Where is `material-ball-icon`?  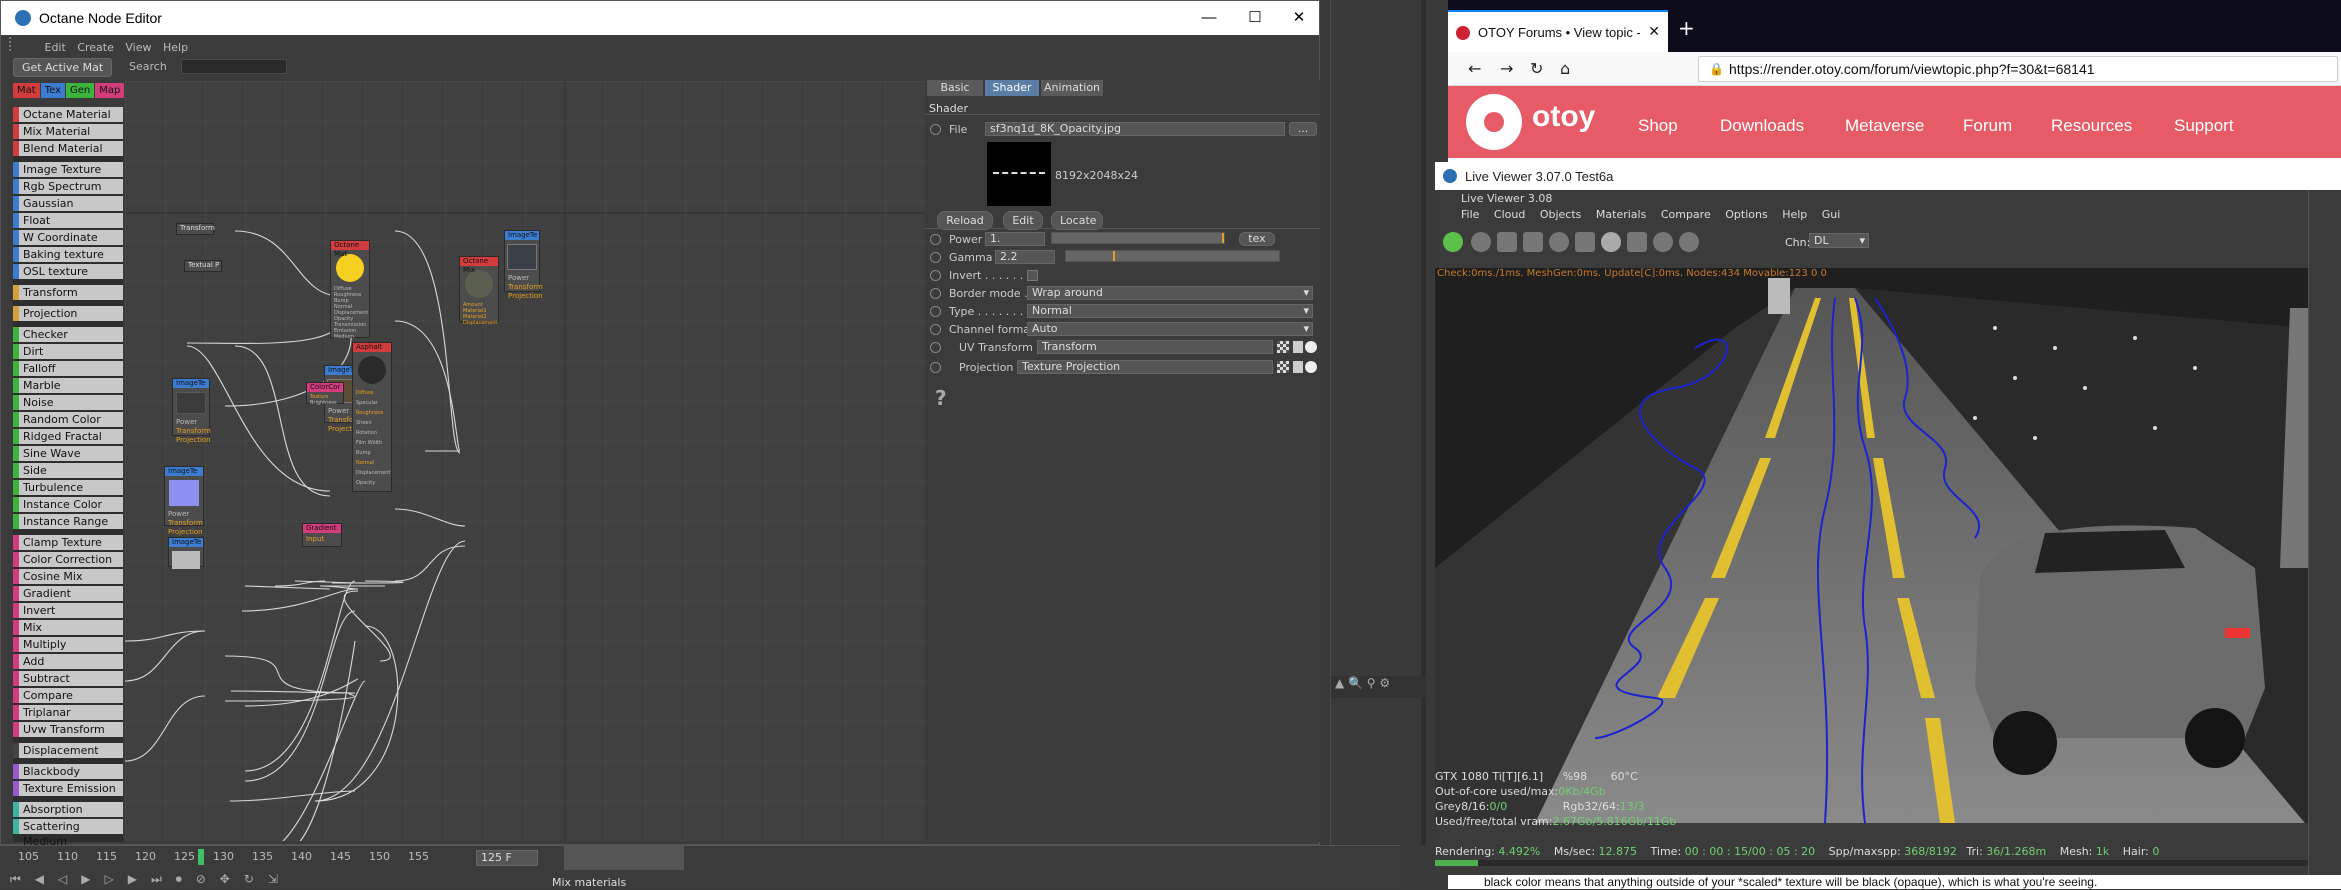 material-ball-icon is located at coordinates (1611, 242).